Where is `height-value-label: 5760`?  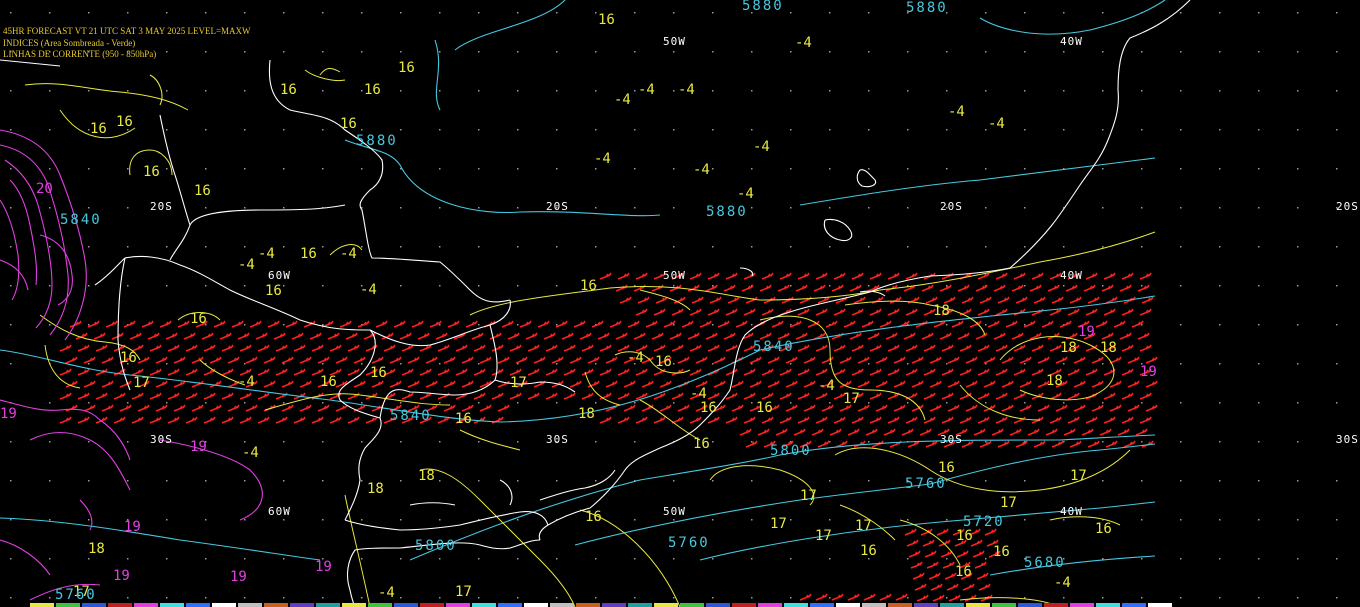
height-value-label: 5760 is located at coordinates (76, 595).